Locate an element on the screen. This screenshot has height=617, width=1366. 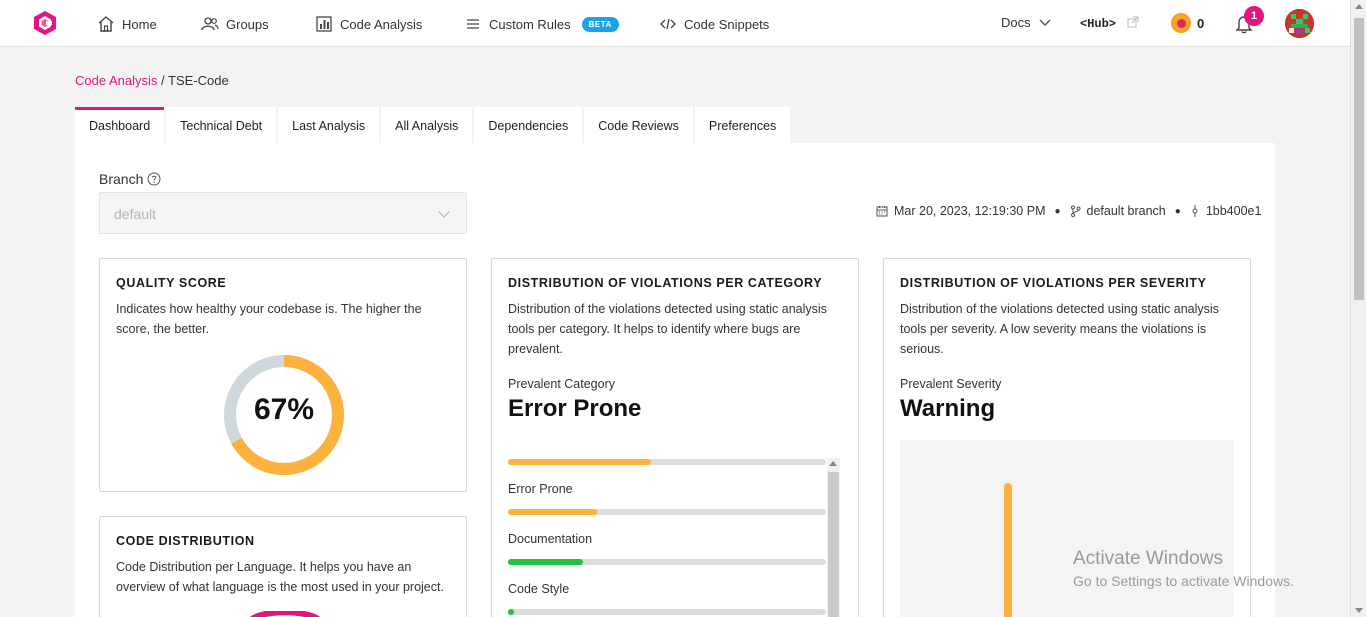
prevalent-severity-label: Prevalent Severity is located at coordinates (951, 384).